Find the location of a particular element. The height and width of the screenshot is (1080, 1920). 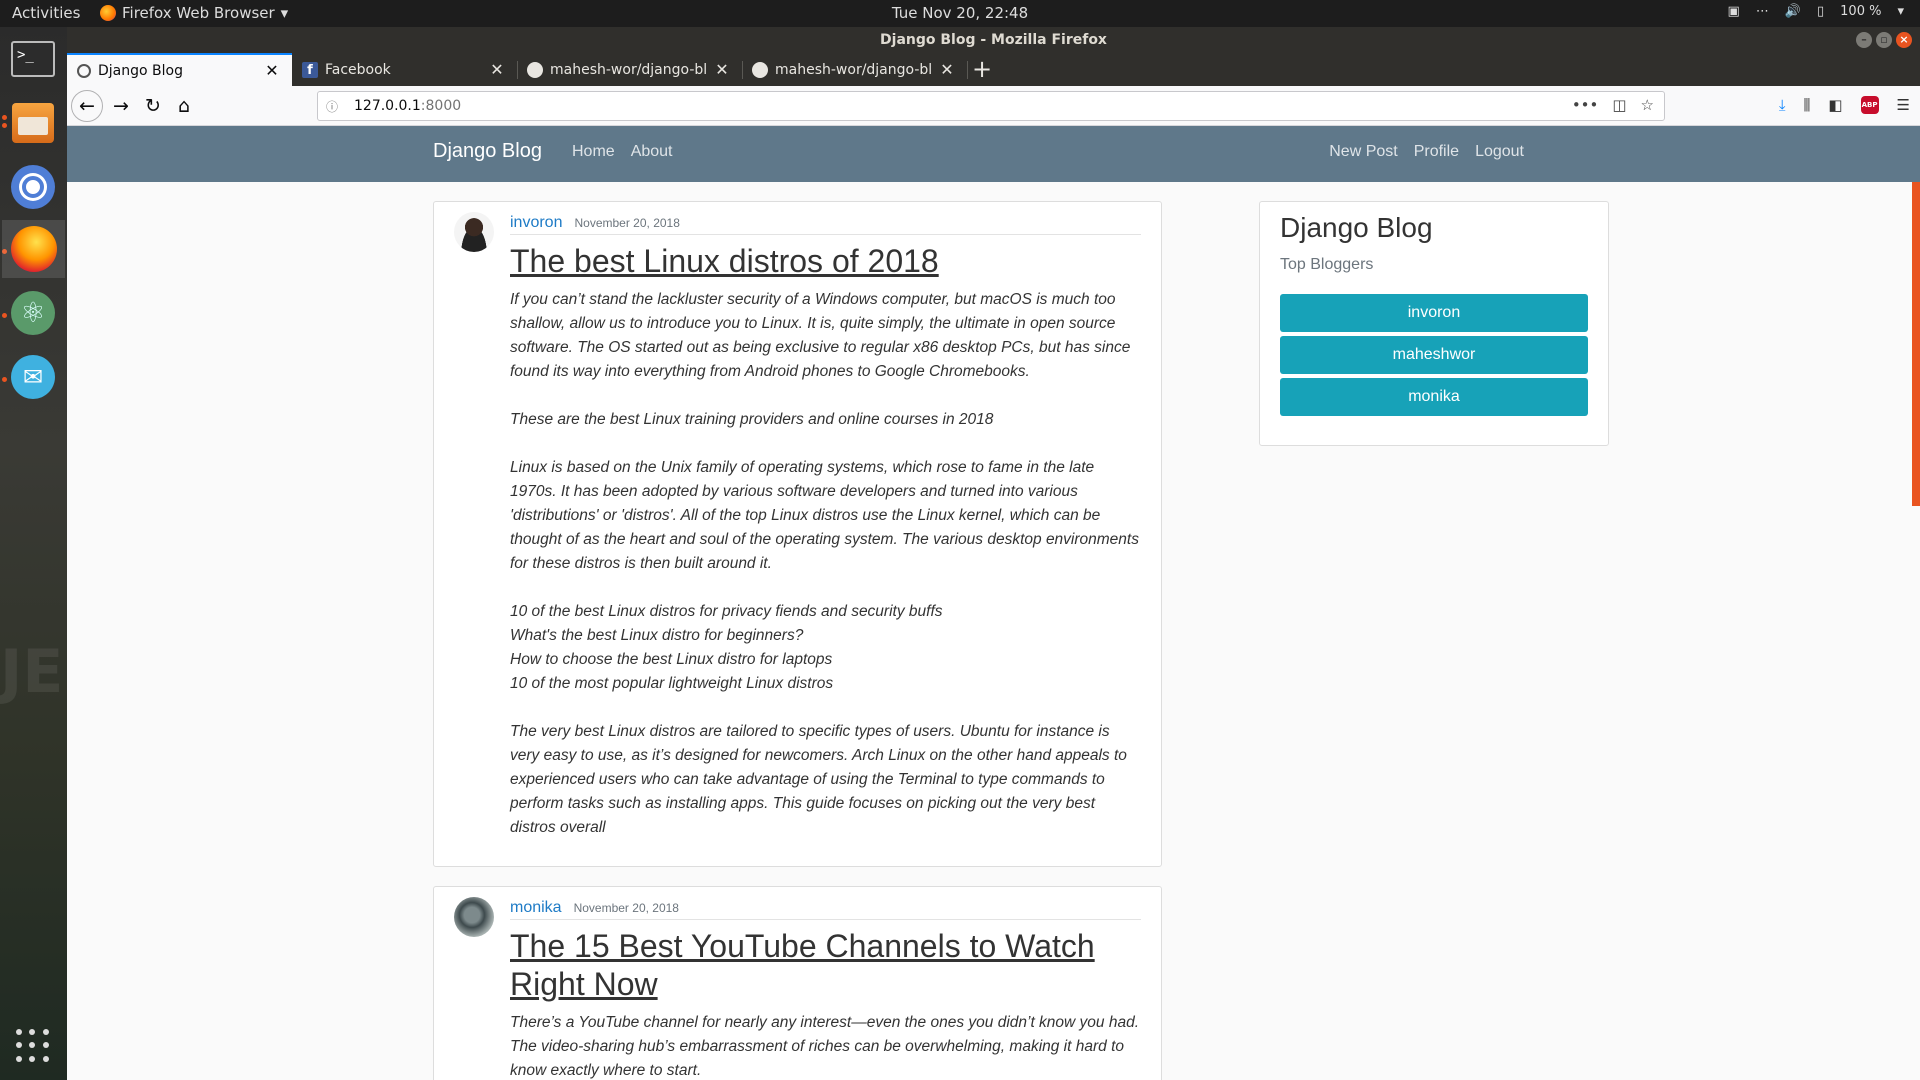

dock-atom: ⚛ is located at coordinates (33, 313).